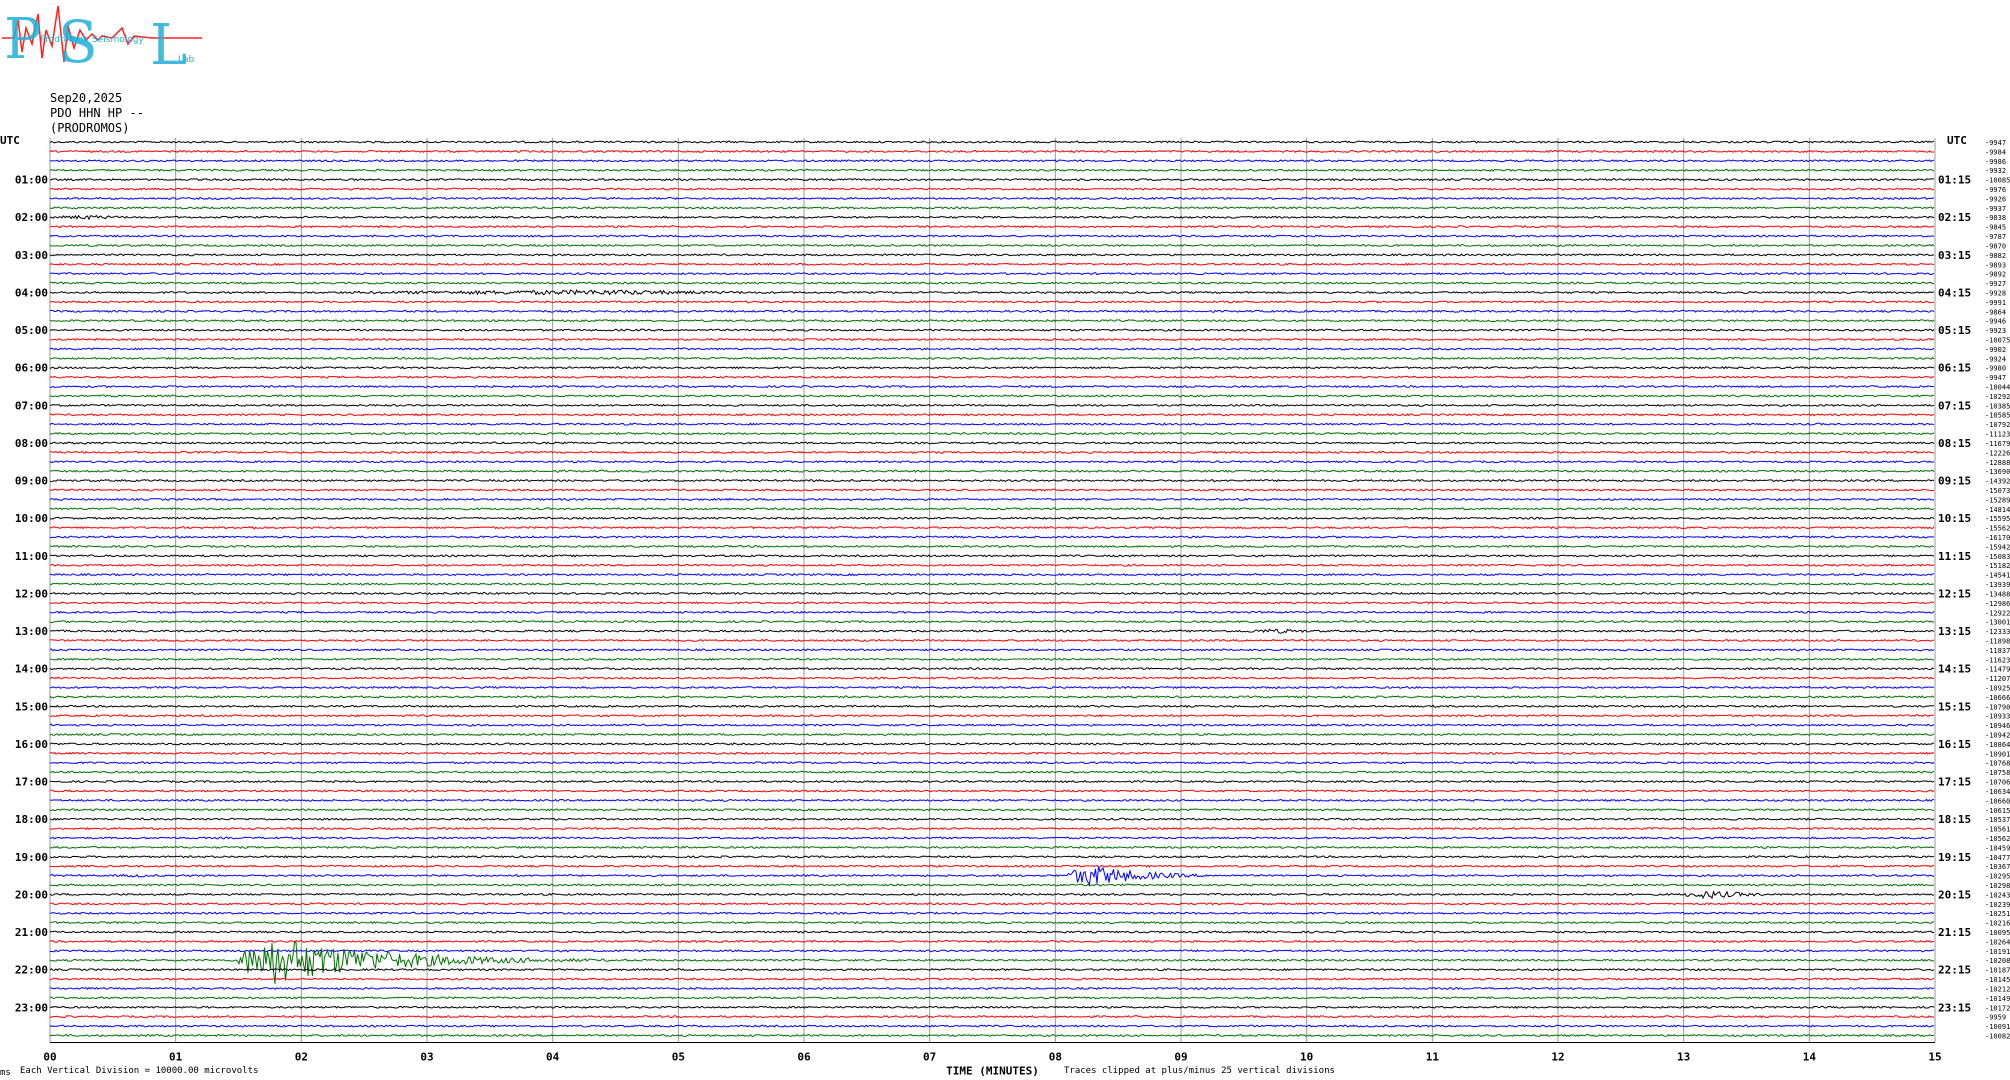 This screenshot has height=1080, width=2010. Describe the element at coordinates (1954, 368) in the screenshot. I see `hour-label-right: 06:15` at that location.